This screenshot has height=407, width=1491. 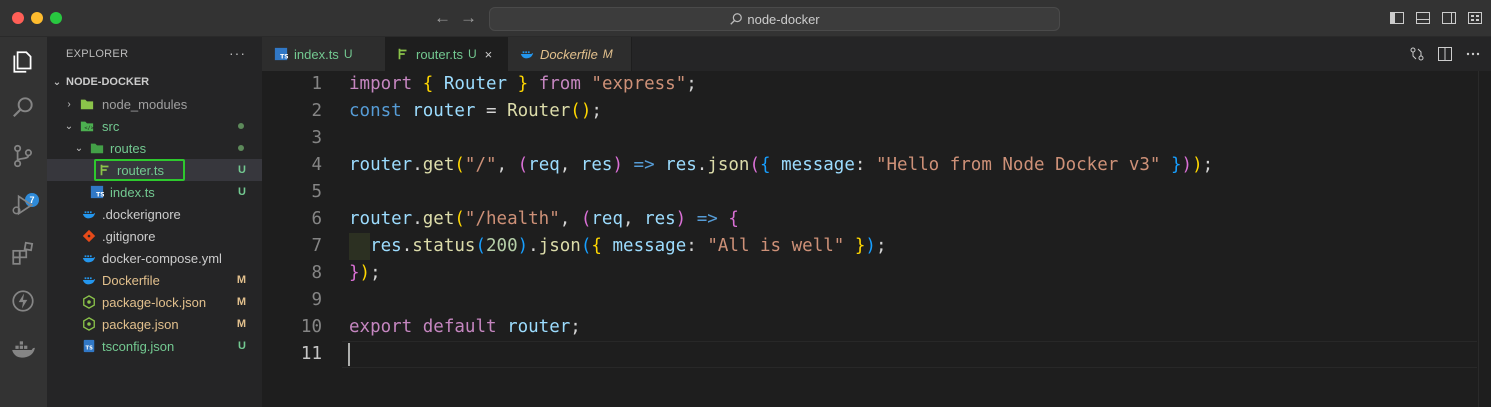 I want to click on line-number: 11, so click(x=311, y=354).